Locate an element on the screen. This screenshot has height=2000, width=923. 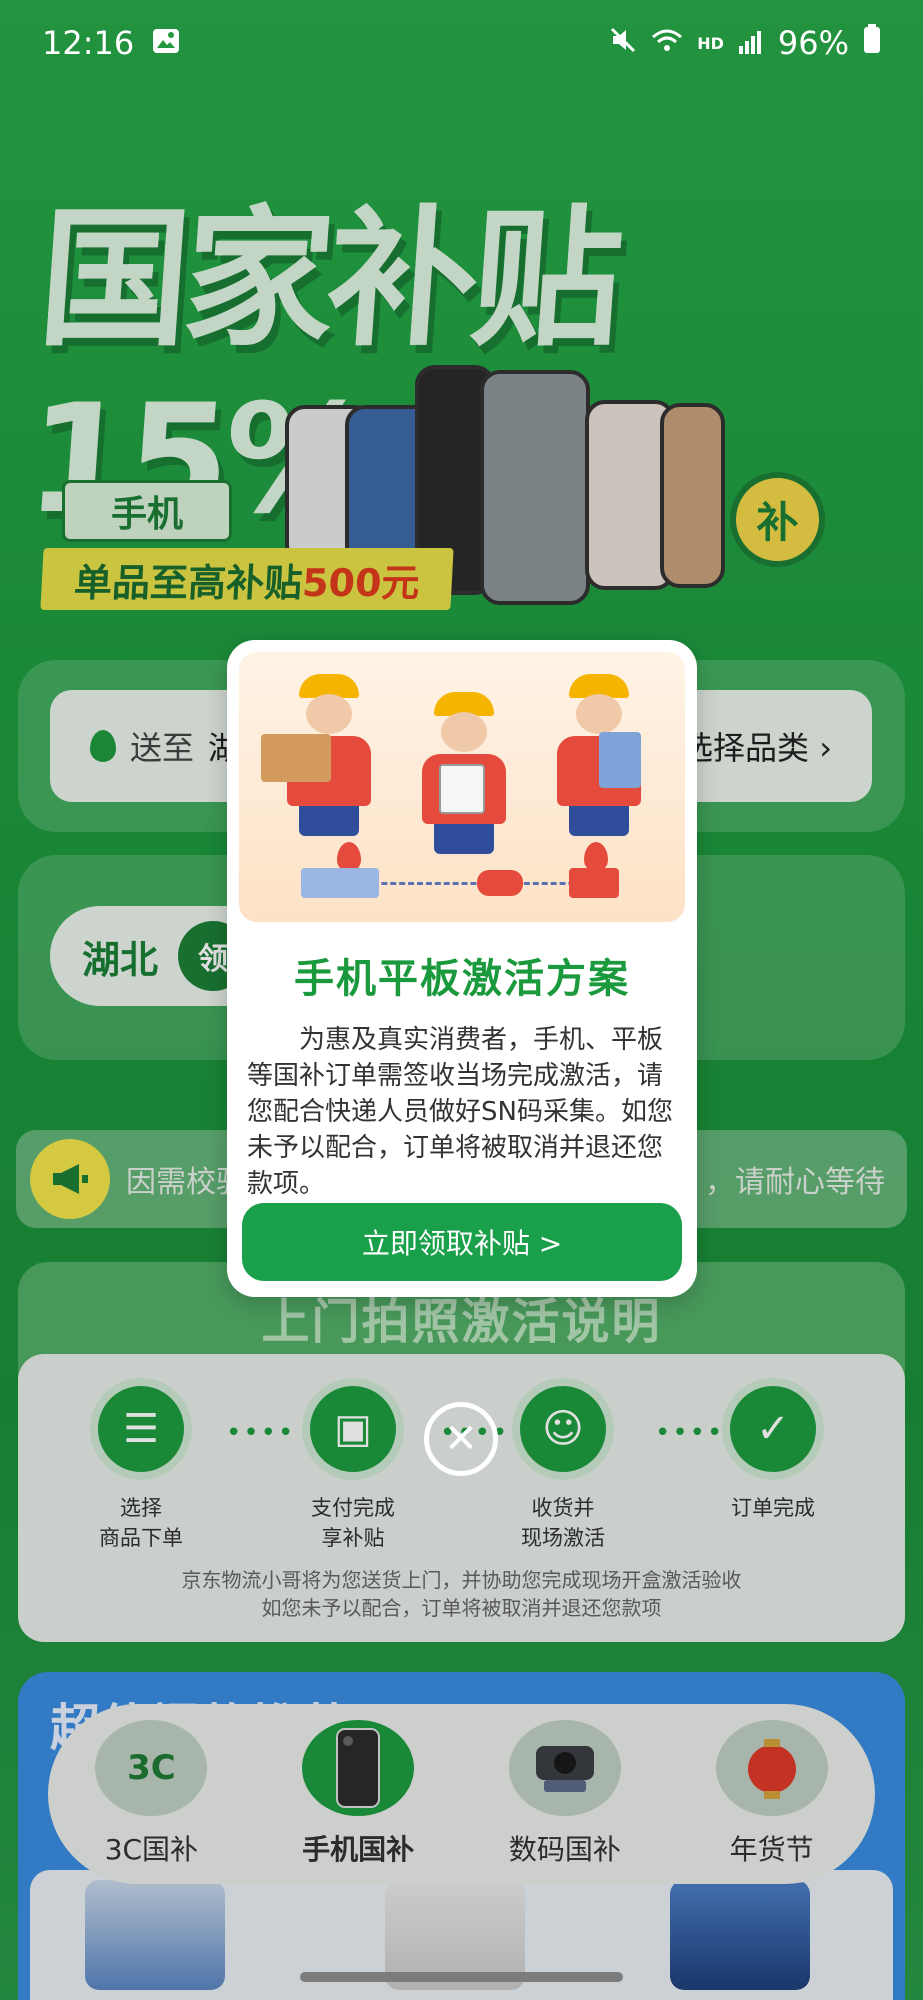
house-icon is located at coordinates (340, 883).